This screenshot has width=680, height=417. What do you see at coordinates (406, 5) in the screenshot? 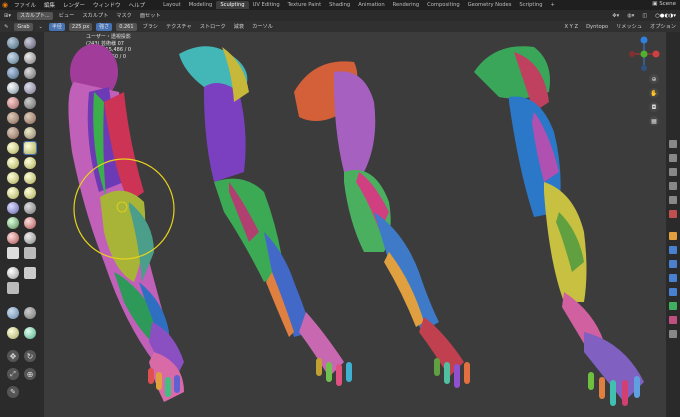
I see `tab-rendering: Rendering` at bounding box center [406, 5].